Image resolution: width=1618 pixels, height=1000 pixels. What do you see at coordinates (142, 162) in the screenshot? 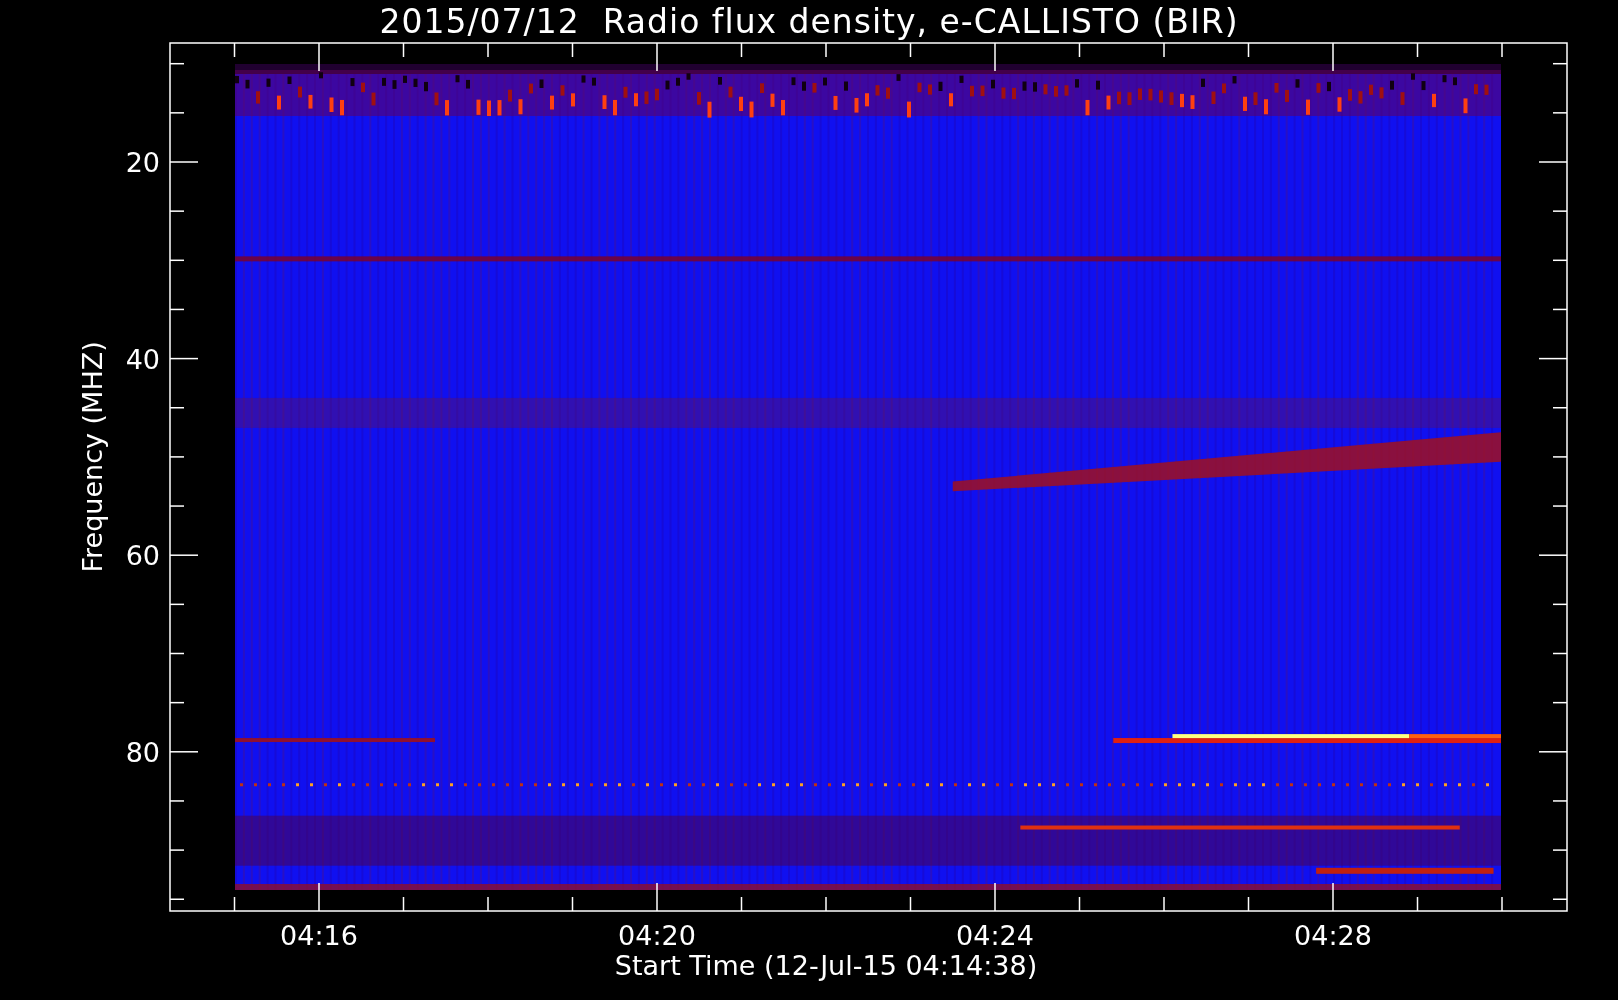
I see `y-tick-label: 20` at bounding box center [142, 162].